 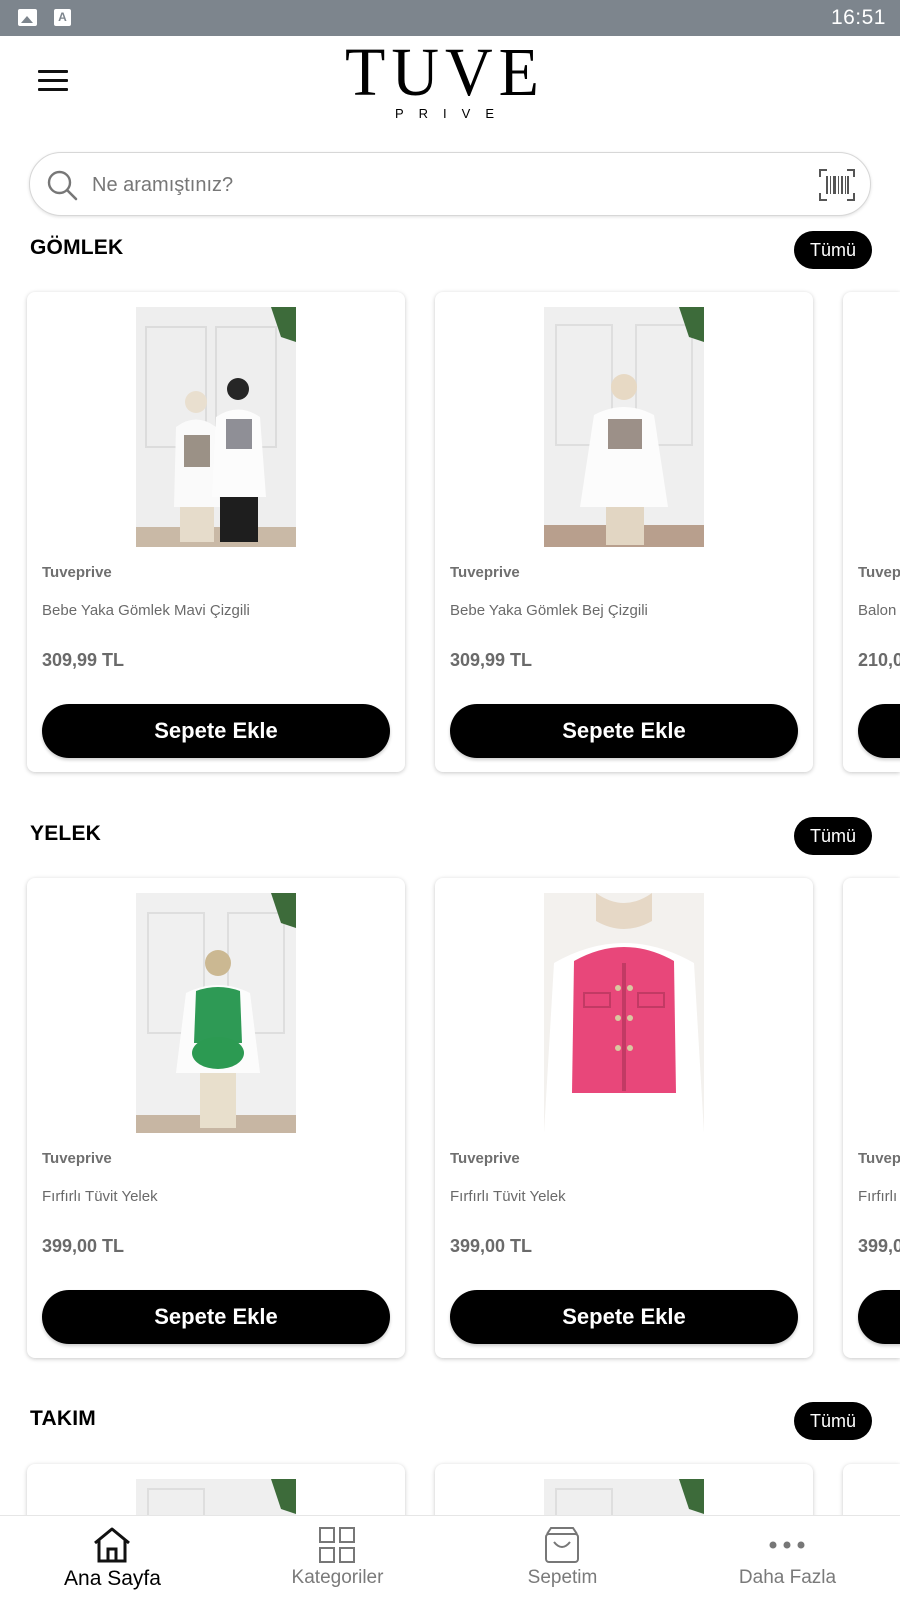 I want to click on nav-home: Ana Sayfa, so click(x=112, y=1558).